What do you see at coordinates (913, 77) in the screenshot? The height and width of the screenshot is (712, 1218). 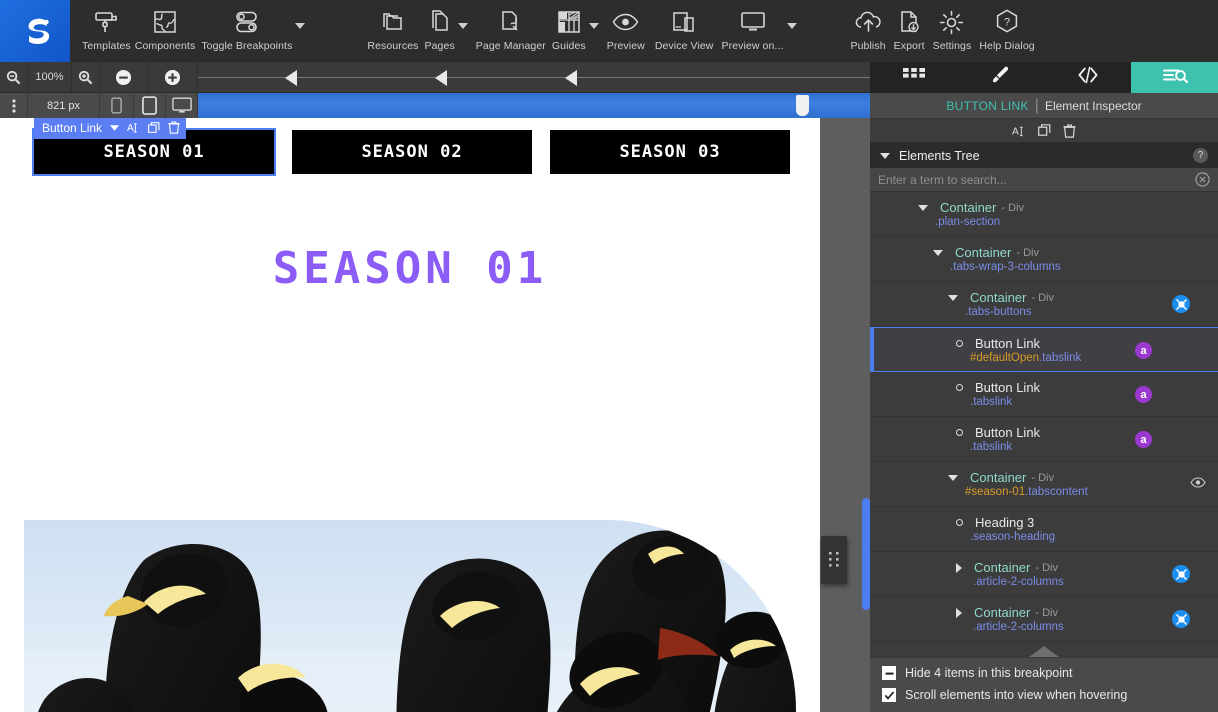 I see `tab-grid` at bounding box center [913, 77].